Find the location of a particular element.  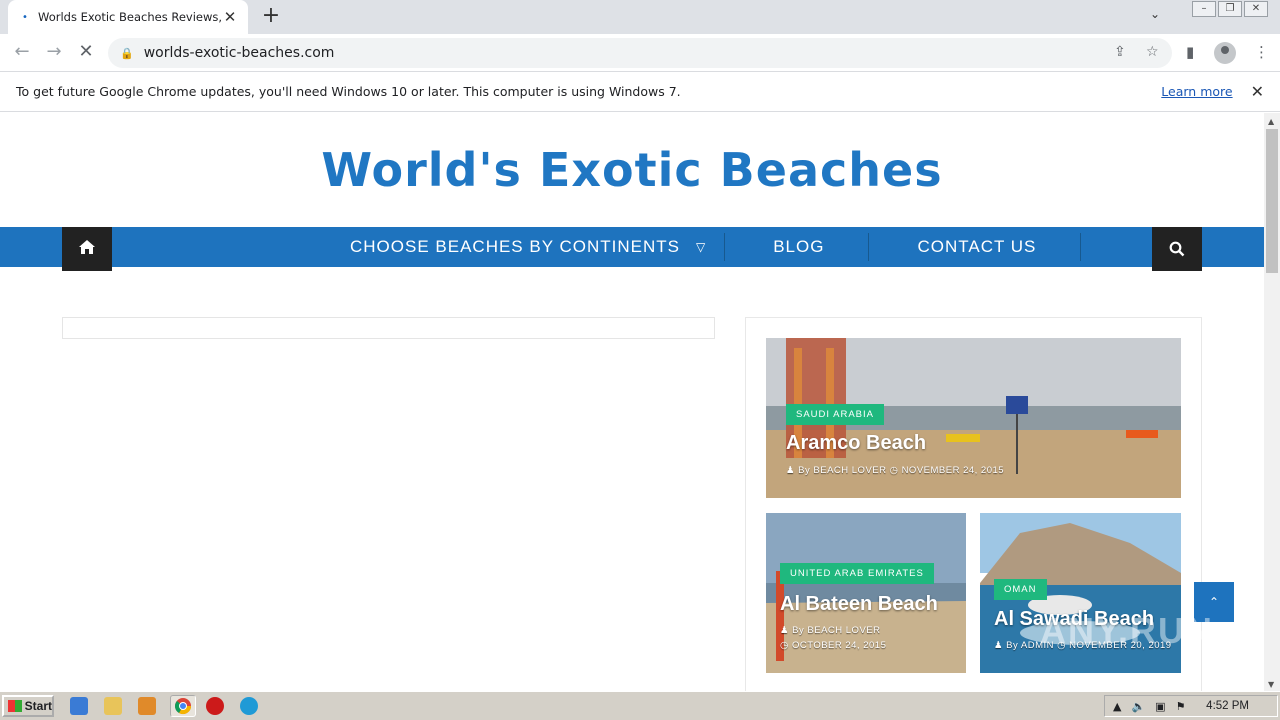

nav-item-continents: CHOOSE BEACHES BY CONTINENTS ▽ is located at coordinates (529, 247).